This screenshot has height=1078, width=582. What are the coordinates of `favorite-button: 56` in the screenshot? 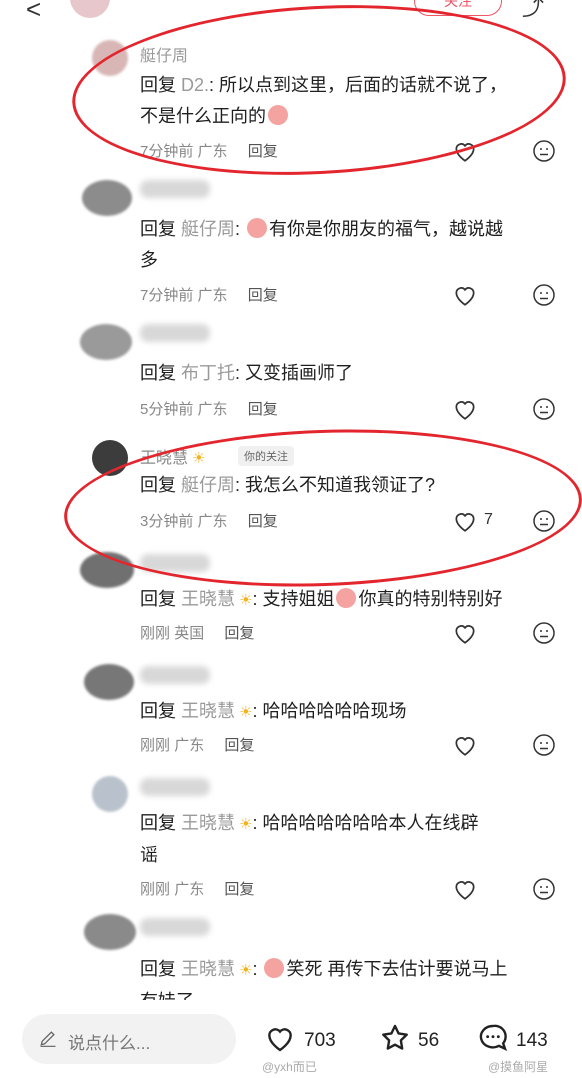 It's located at (408, 1038).